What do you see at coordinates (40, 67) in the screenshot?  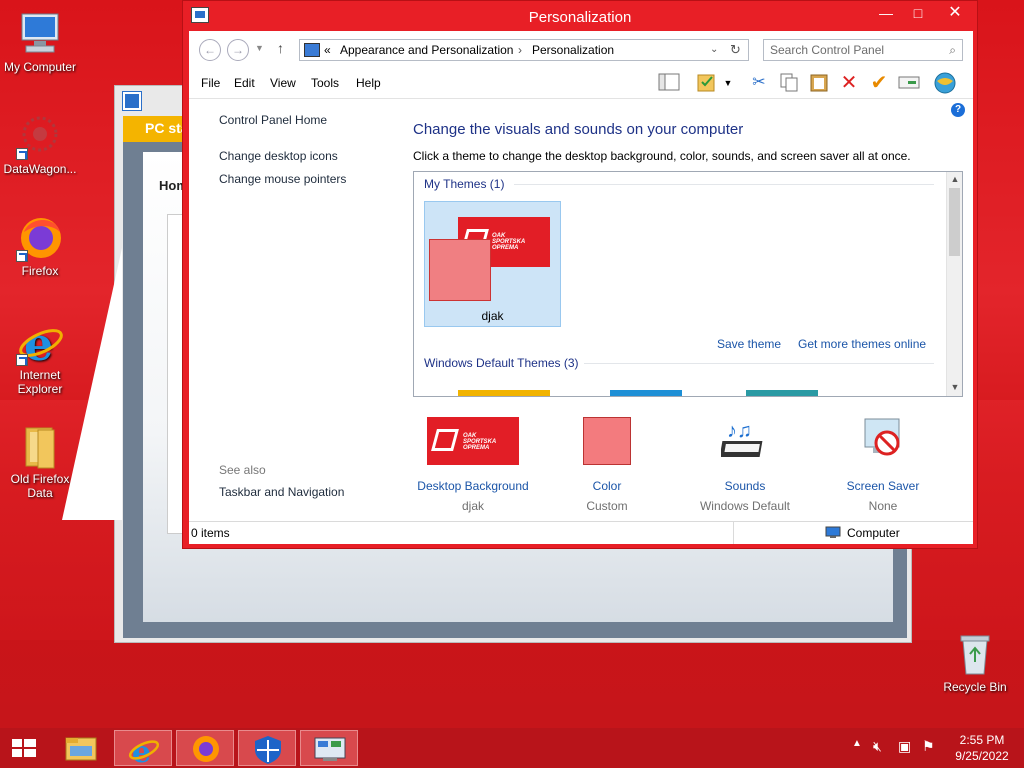 I see `desktop-icon-label: My Computer` at bounding box center [40, 67].